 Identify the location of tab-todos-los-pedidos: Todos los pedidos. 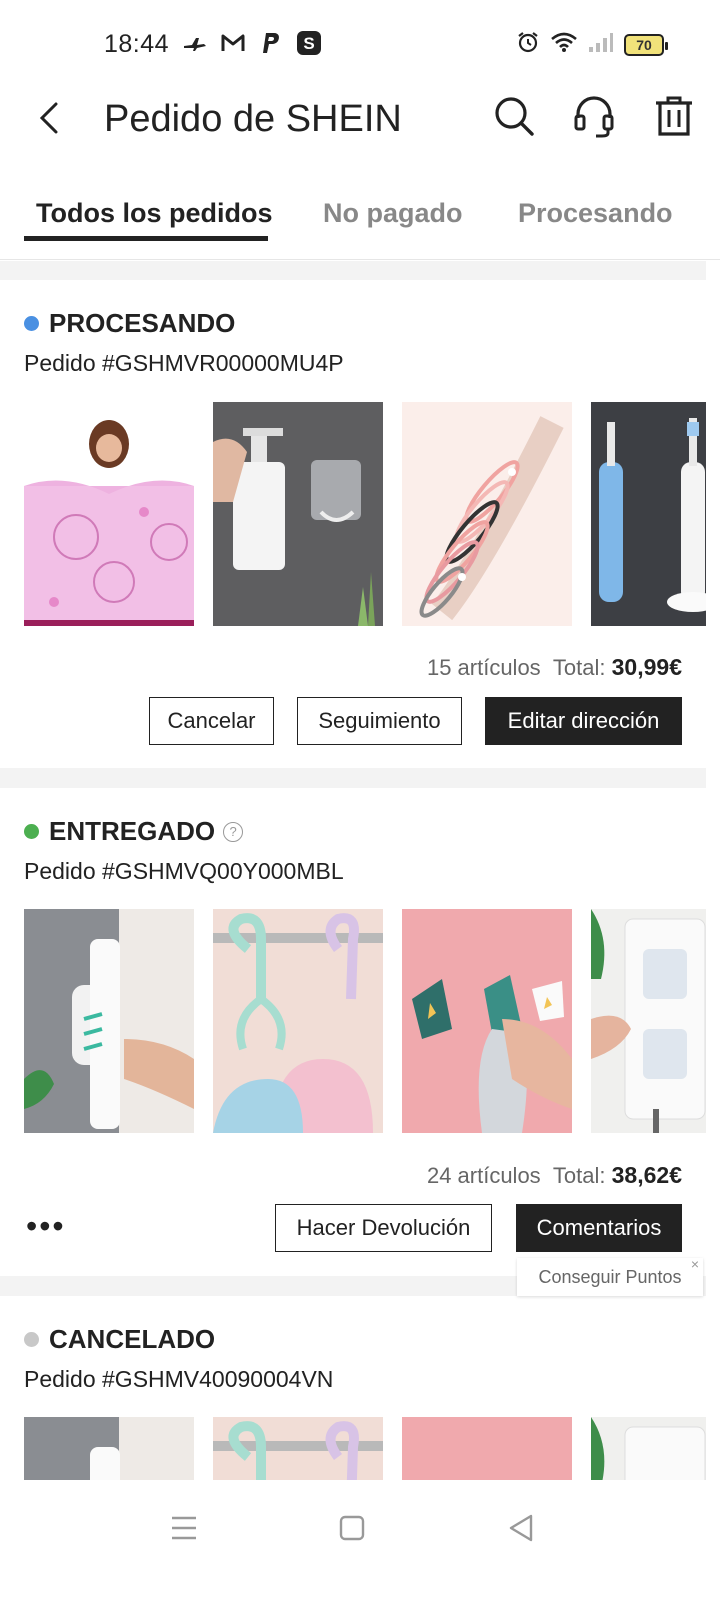
(154, 213).